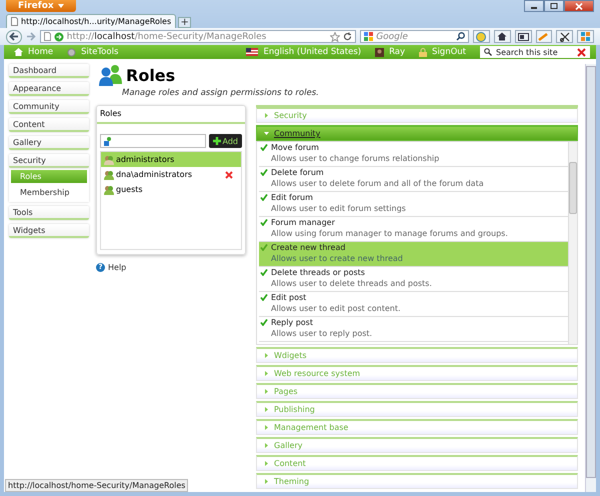 The image size is (600, 496). I want to click on flag-icon, so click(252, 52).